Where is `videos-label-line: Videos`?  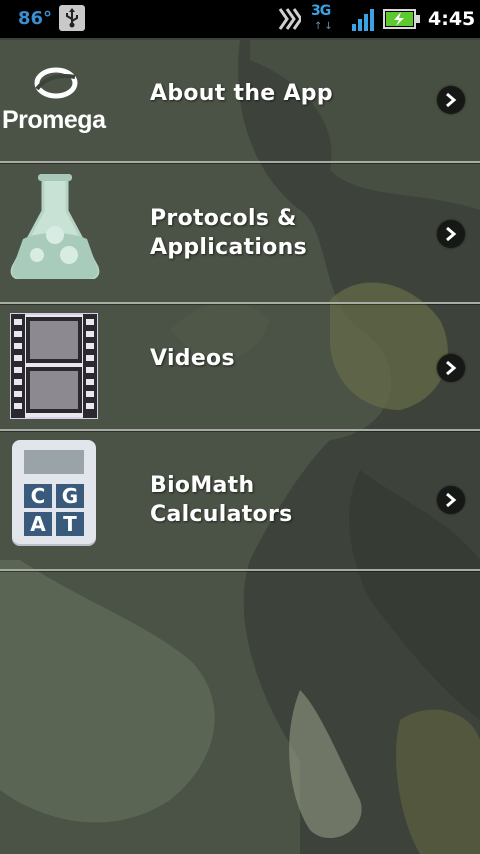
videos-label-line: Videos is located at coordinates (192, 358).